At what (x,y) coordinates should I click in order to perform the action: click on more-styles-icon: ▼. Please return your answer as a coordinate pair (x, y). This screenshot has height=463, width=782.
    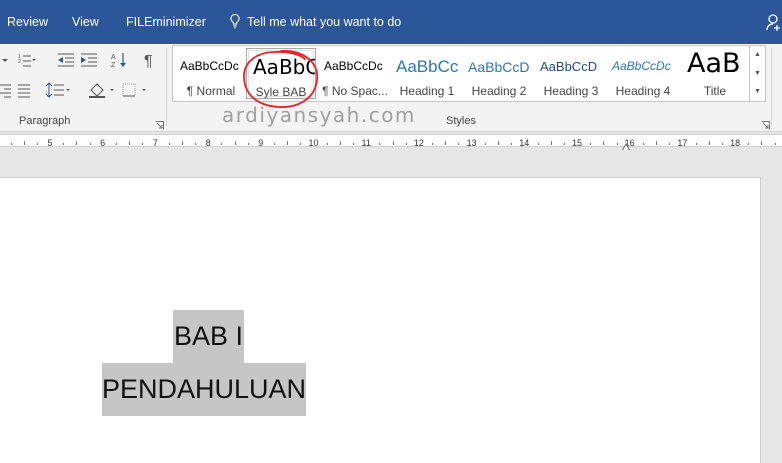
    Looking at the image, I should click on (757, 91).